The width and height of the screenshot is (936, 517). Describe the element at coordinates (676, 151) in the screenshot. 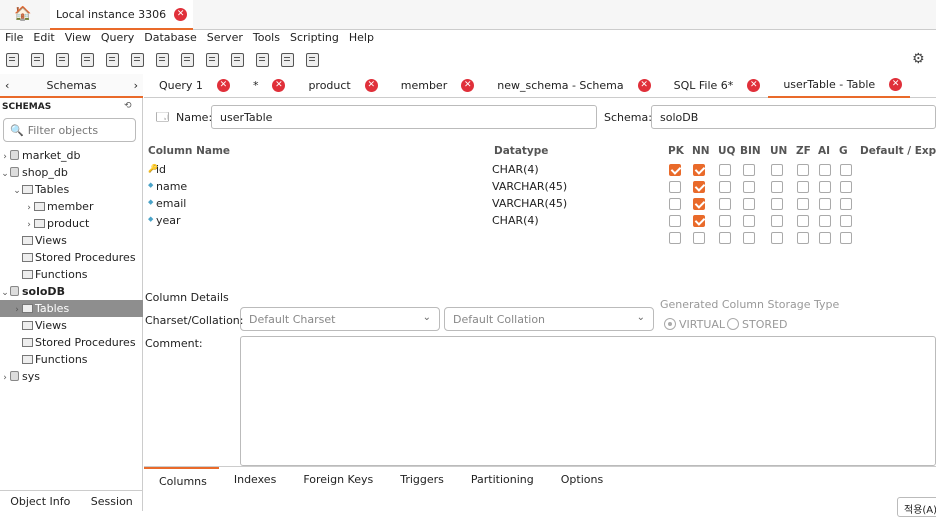

I see `flag-header-pk: PK` at that location.